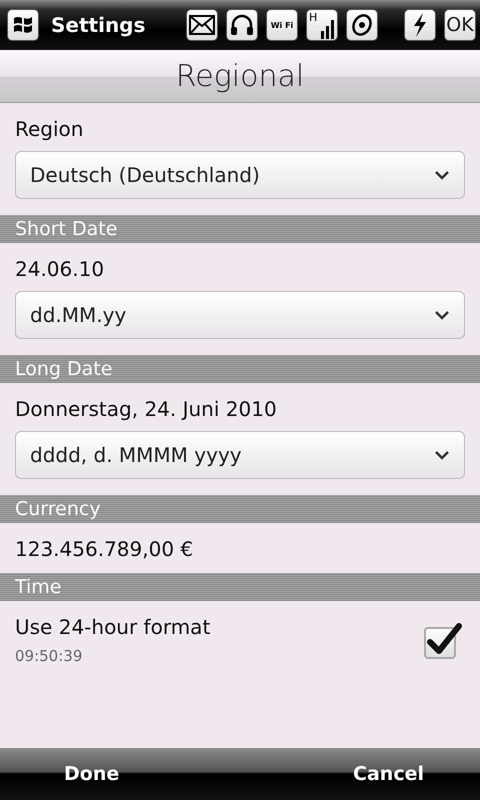  What do you see at coordinates (240, 455) in the screenshot?
I see `dropdown: dddd, d. MMMM yyyy` at bounding box center [240, 455].